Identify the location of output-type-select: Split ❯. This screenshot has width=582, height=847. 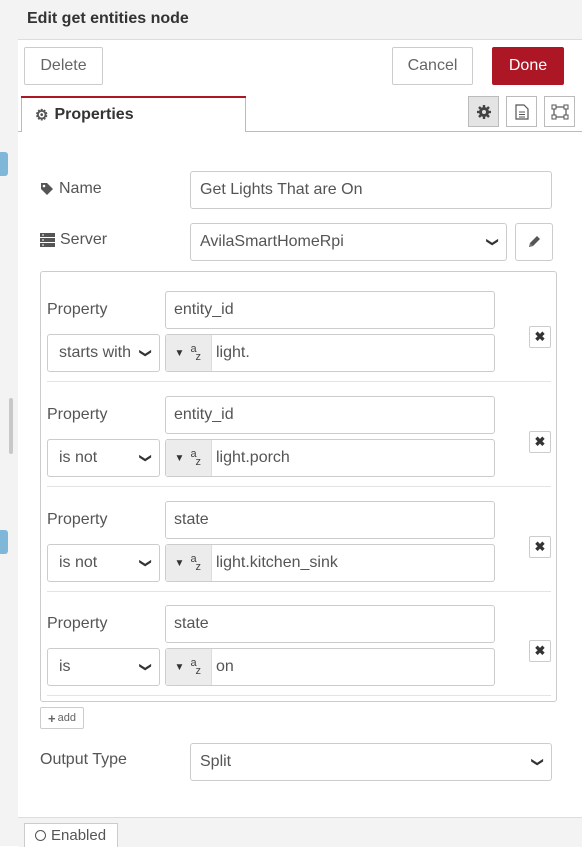
(371, 762).